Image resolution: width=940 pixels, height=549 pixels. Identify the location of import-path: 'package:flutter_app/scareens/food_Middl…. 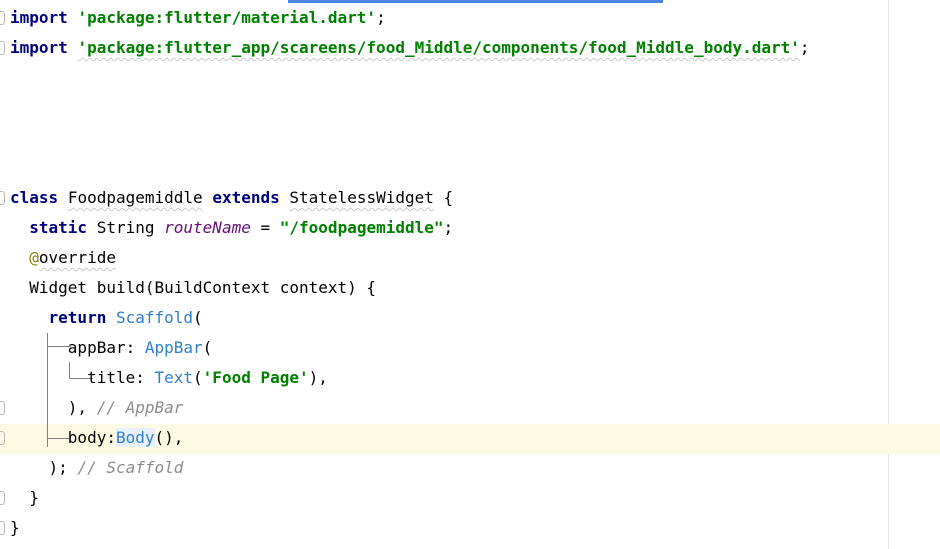
(438, 47).